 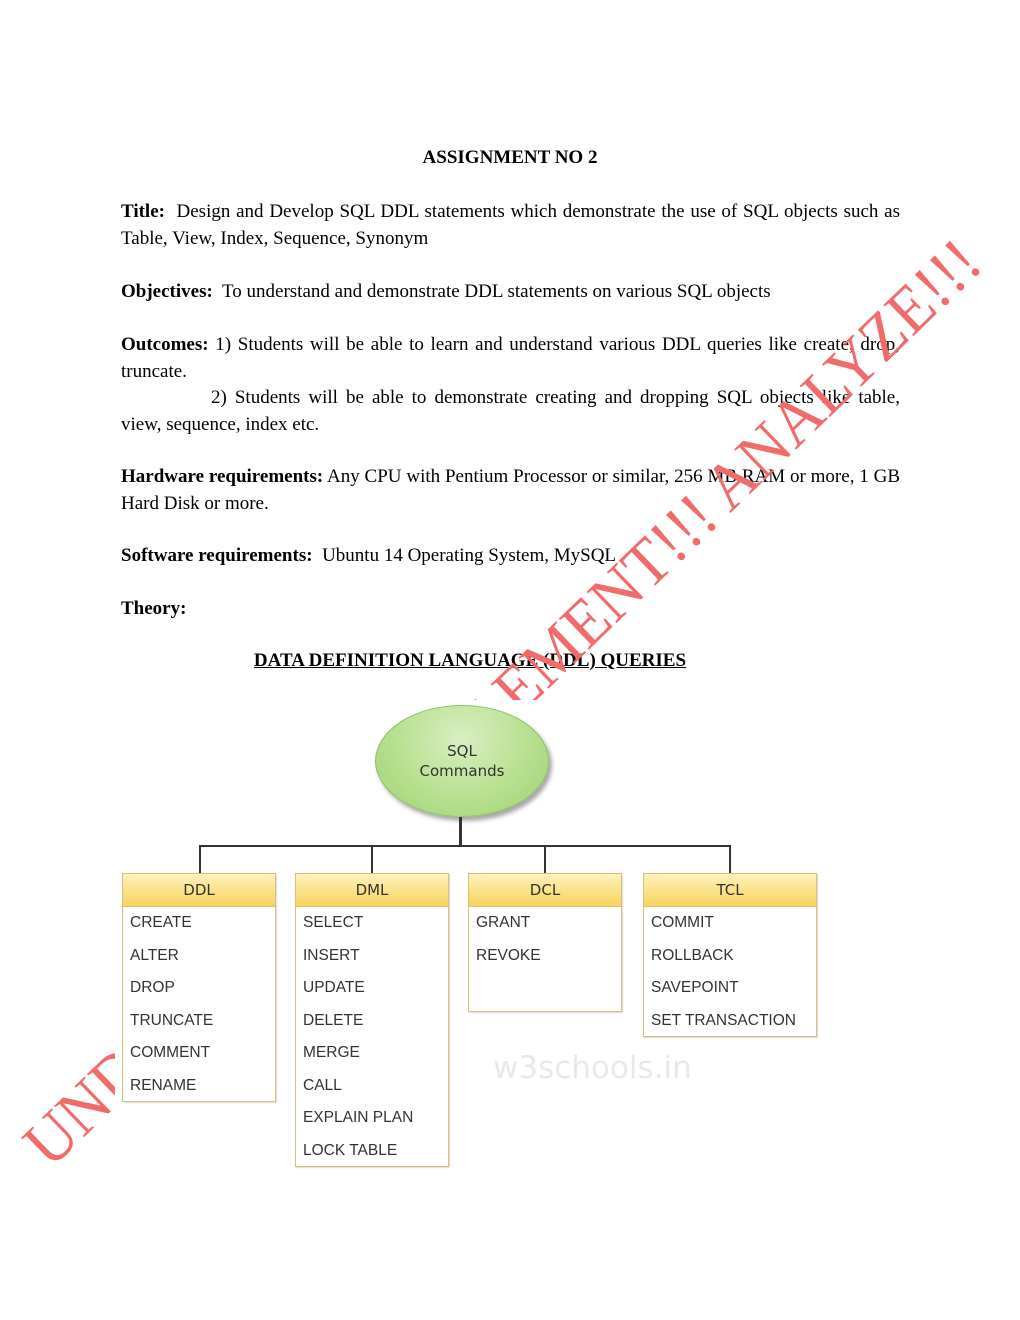 I want to click on root-label-line1: SQL, so click(x=462, y=751).